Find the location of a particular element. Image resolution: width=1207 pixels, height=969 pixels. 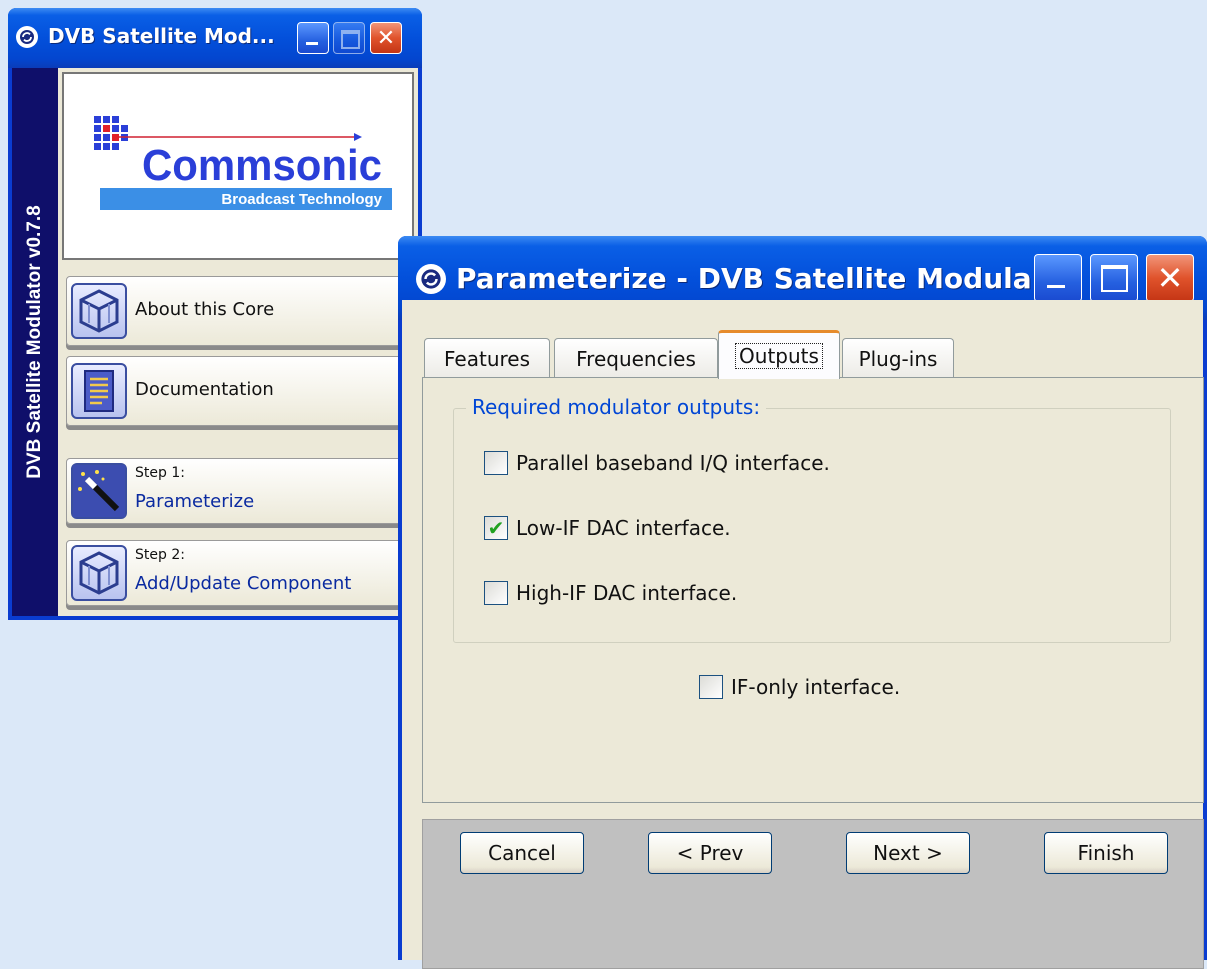

step1-label: Step 1: is located at coordinates (160, 473).